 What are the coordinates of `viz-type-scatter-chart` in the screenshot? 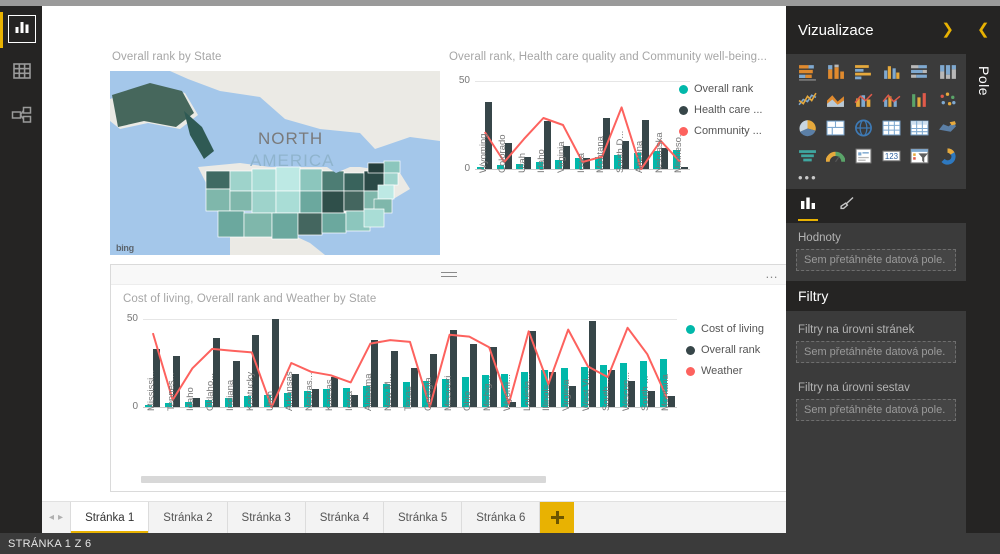 It's located at (947, 102).